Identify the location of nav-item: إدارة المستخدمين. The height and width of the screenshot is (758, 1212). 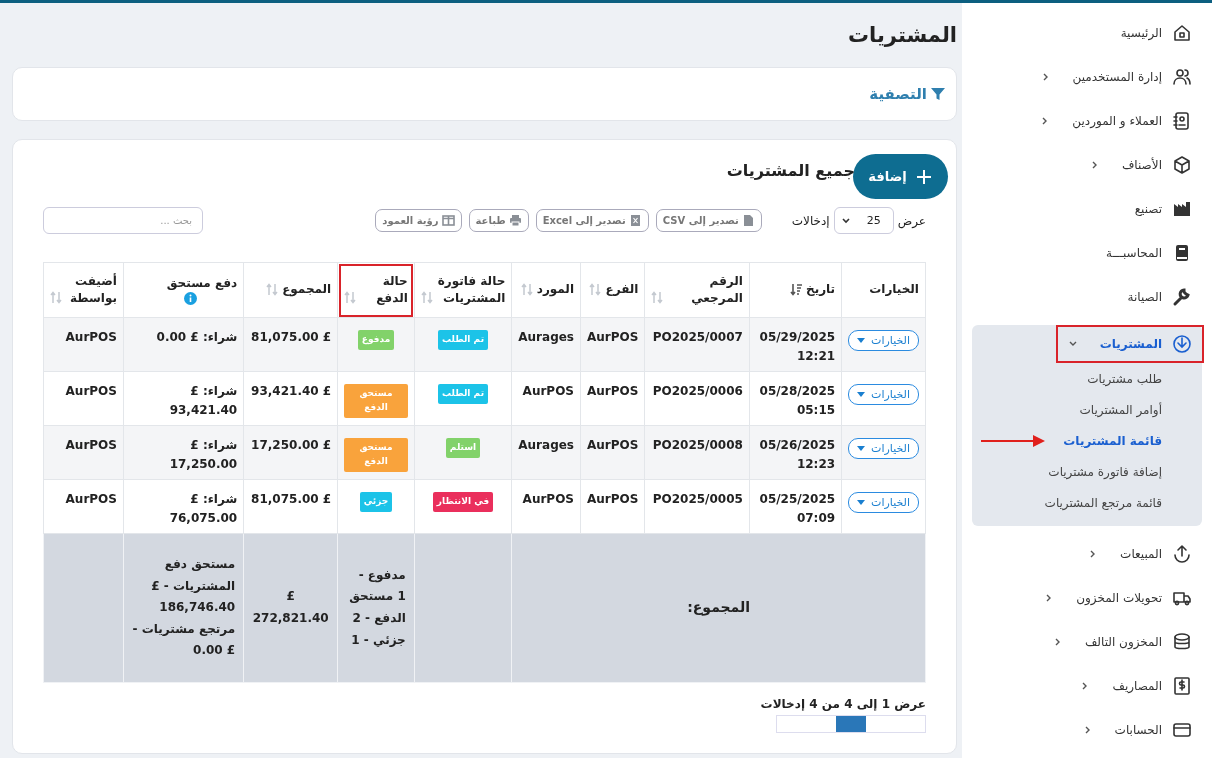
(1116, 77).